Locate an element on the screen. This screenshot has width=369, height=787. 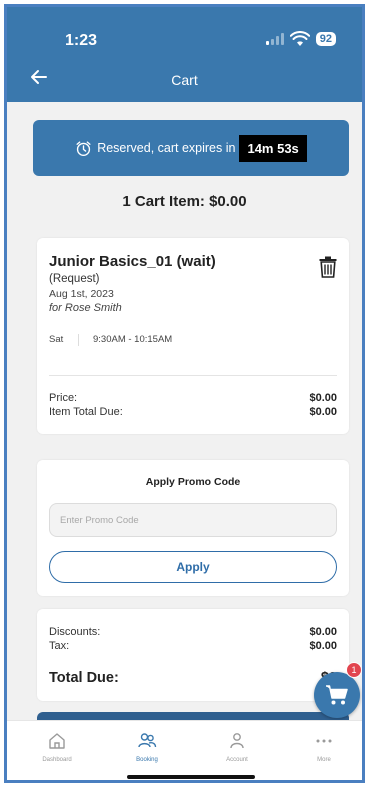
home-icon is located at coordinates (57, 741).